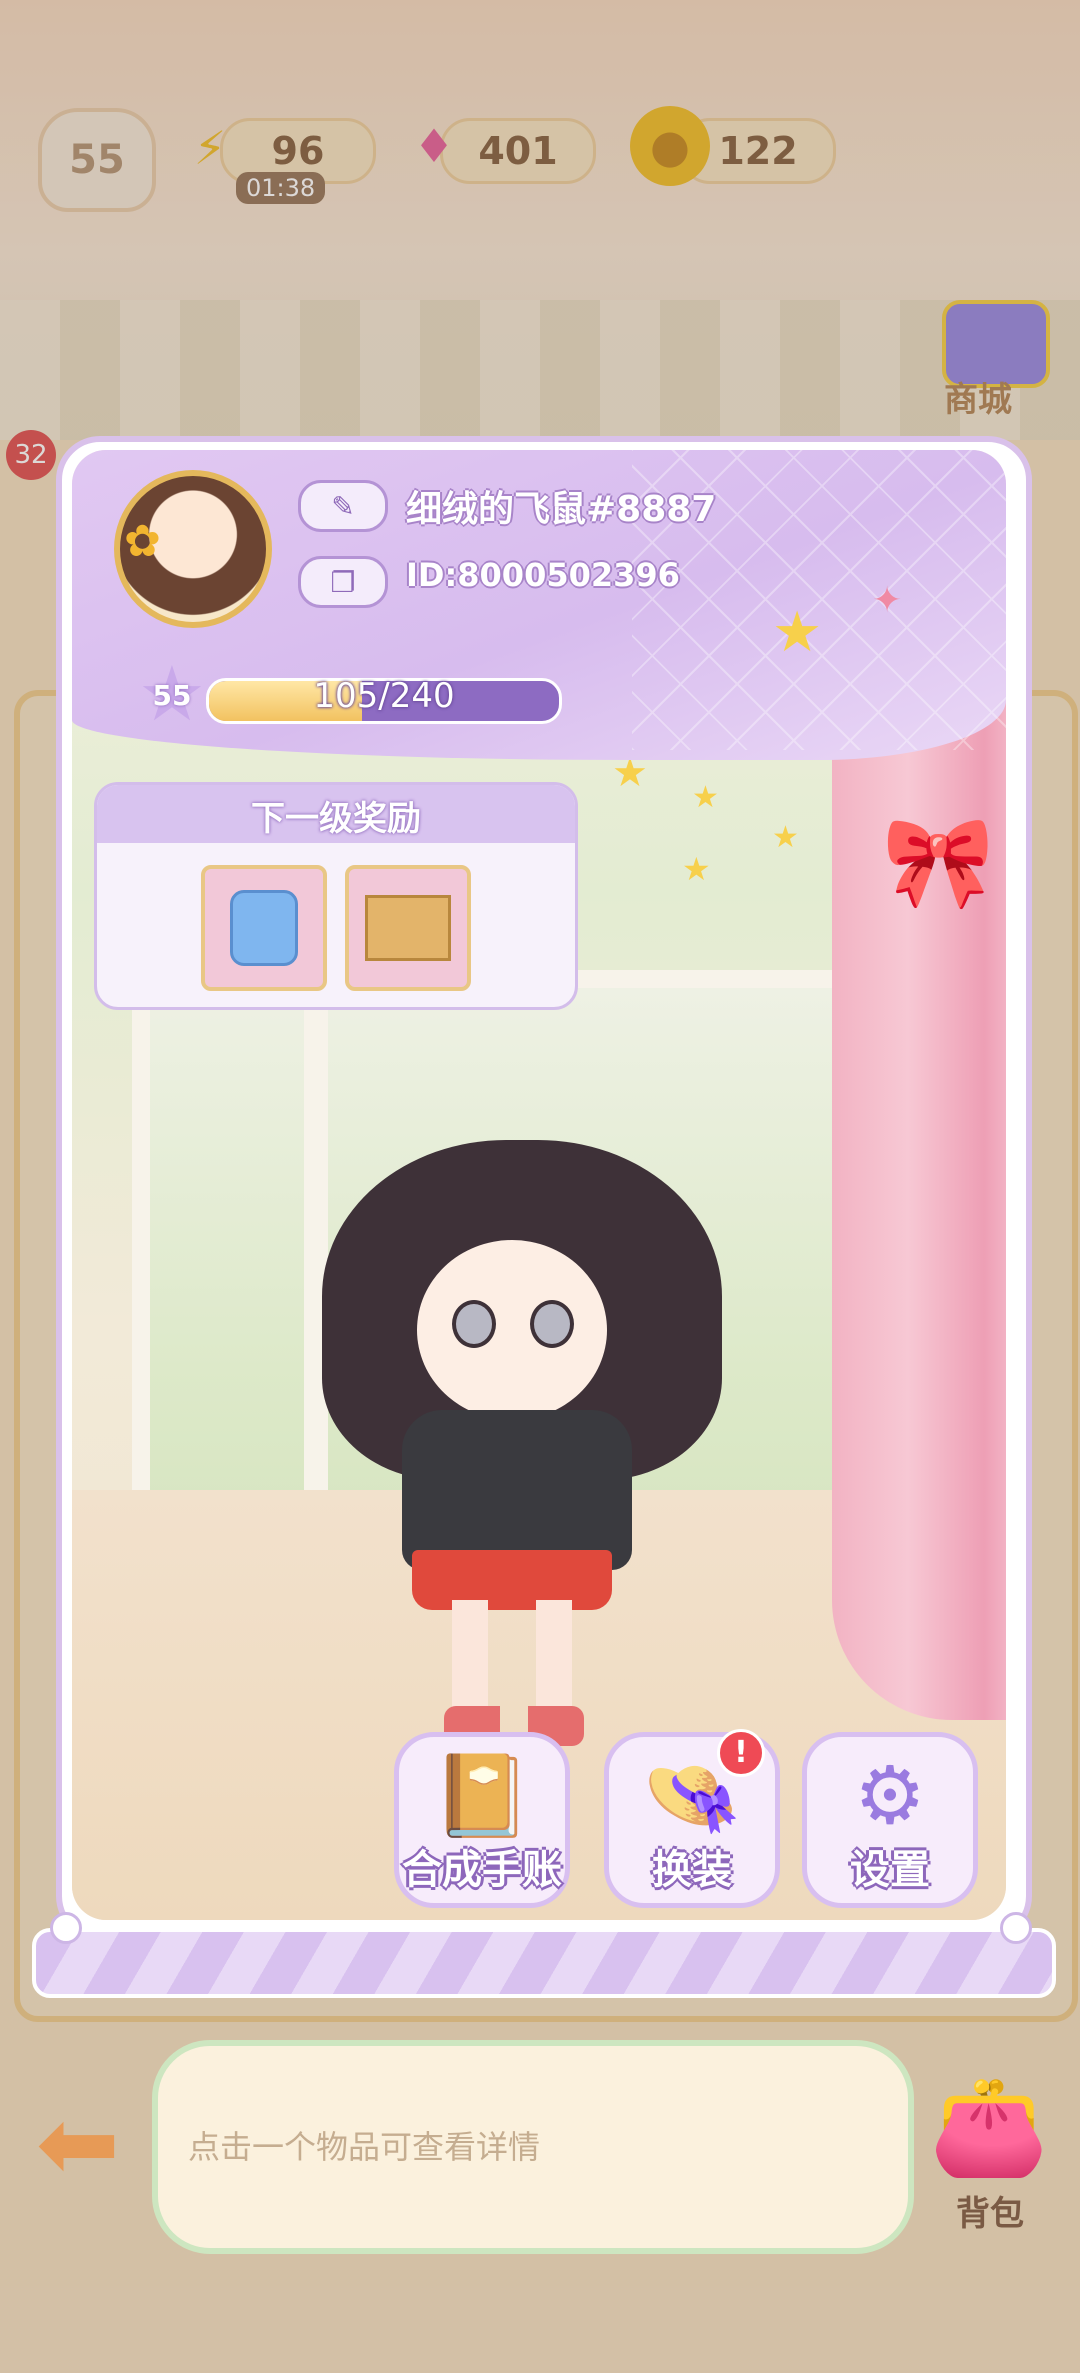  I want to click on character-eye-right, so click(552, 1324).